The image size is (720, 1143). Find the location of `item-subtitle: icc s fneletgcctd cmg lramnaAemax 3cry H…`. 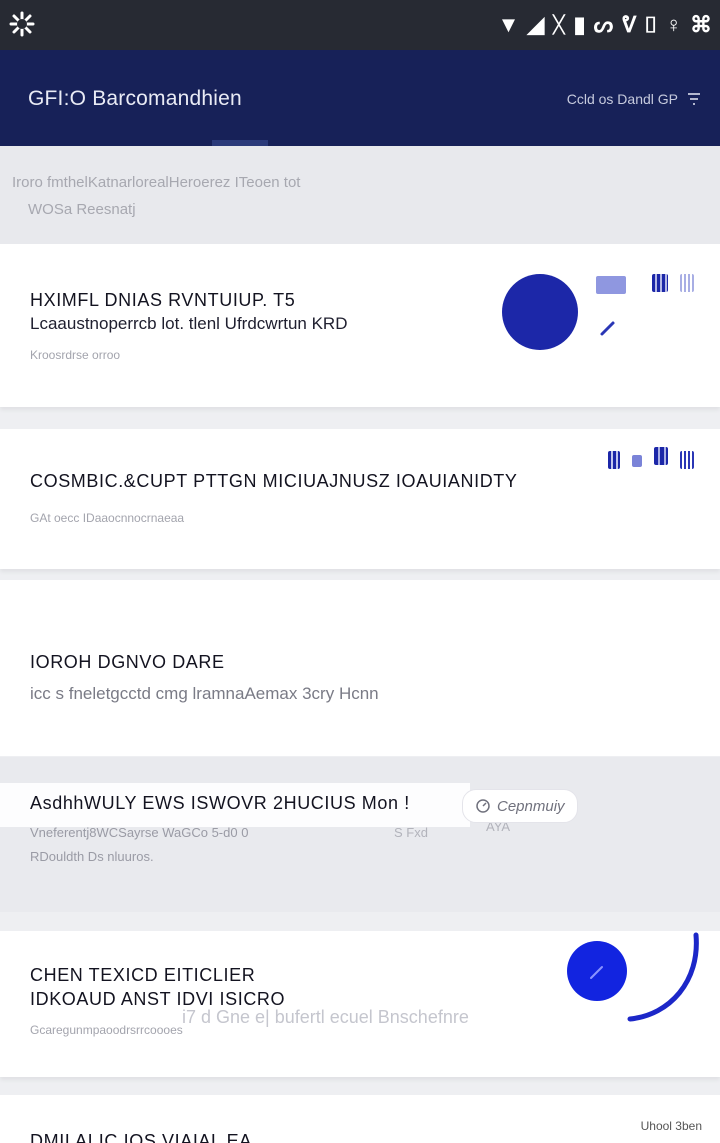

item-subtitle: icc s fneletgcctd cmg lramnaAemax 3cry H… is located at coordinates (204, 693).